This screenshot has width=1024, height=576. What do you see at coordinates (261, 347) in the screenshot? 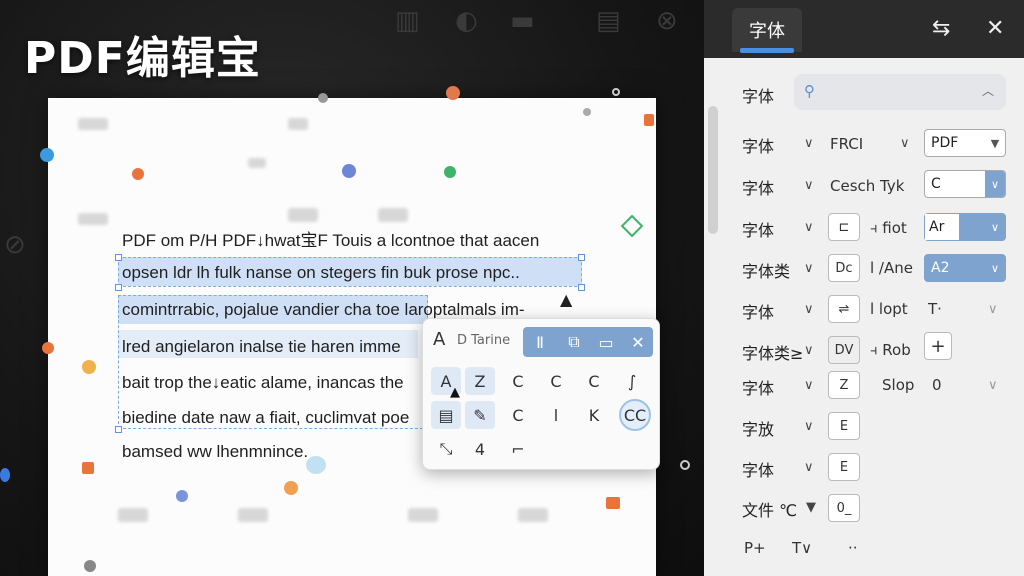
I see `doc-line: lred angielaron inalse tie haren imme` at bounding box center [261, 347].